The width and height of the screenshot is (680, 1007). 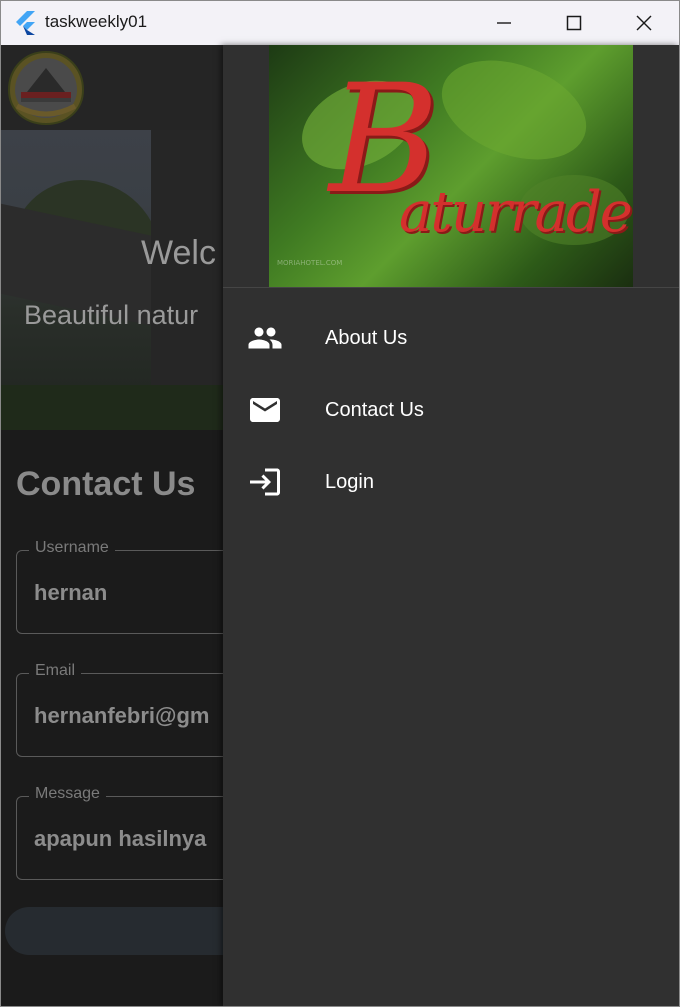 I want to click on username-label: Username, so click(x=72, y=548).